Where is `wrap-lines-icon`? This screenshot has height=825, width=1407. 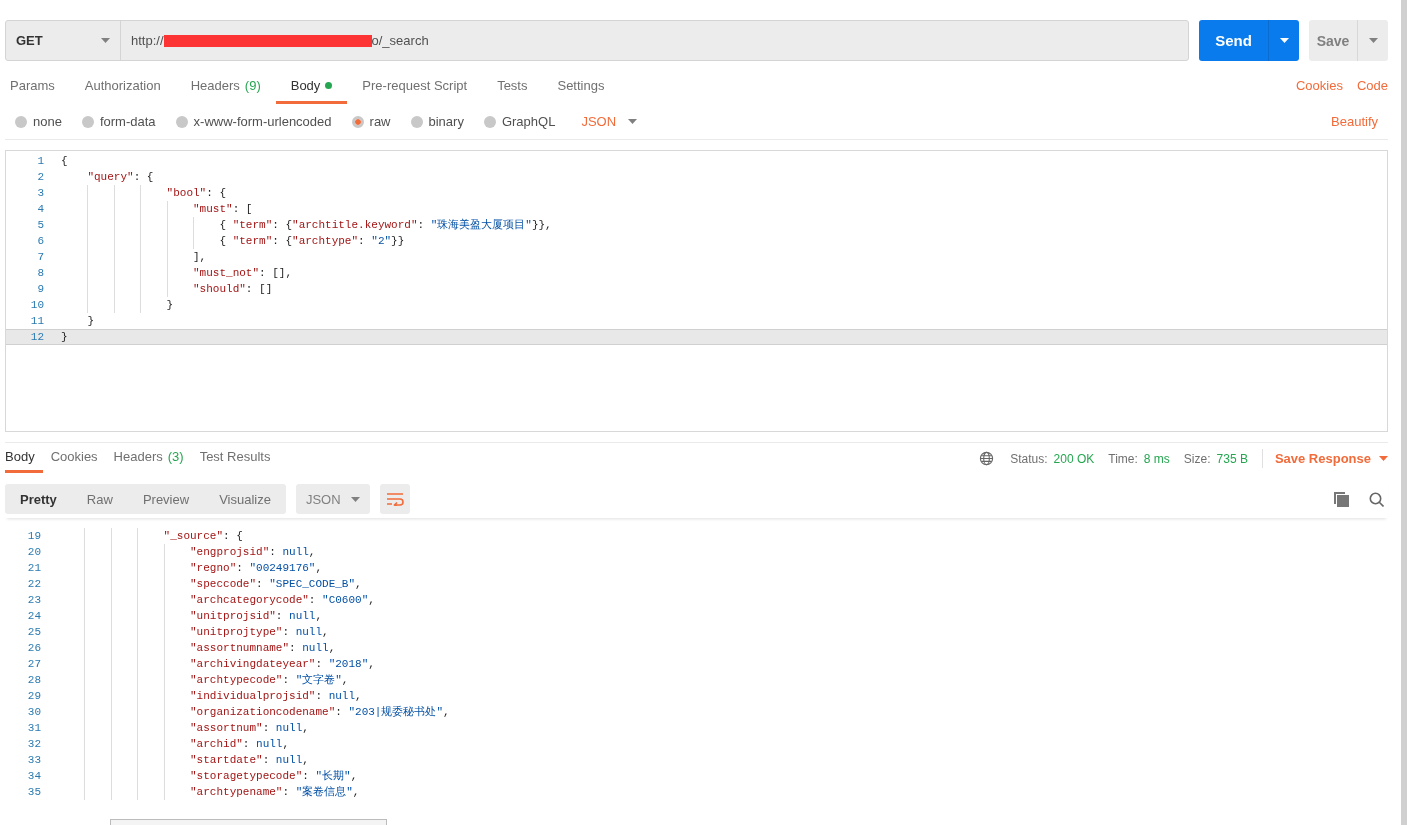 wrap-lines-icon is located at coordinates (394, 499).